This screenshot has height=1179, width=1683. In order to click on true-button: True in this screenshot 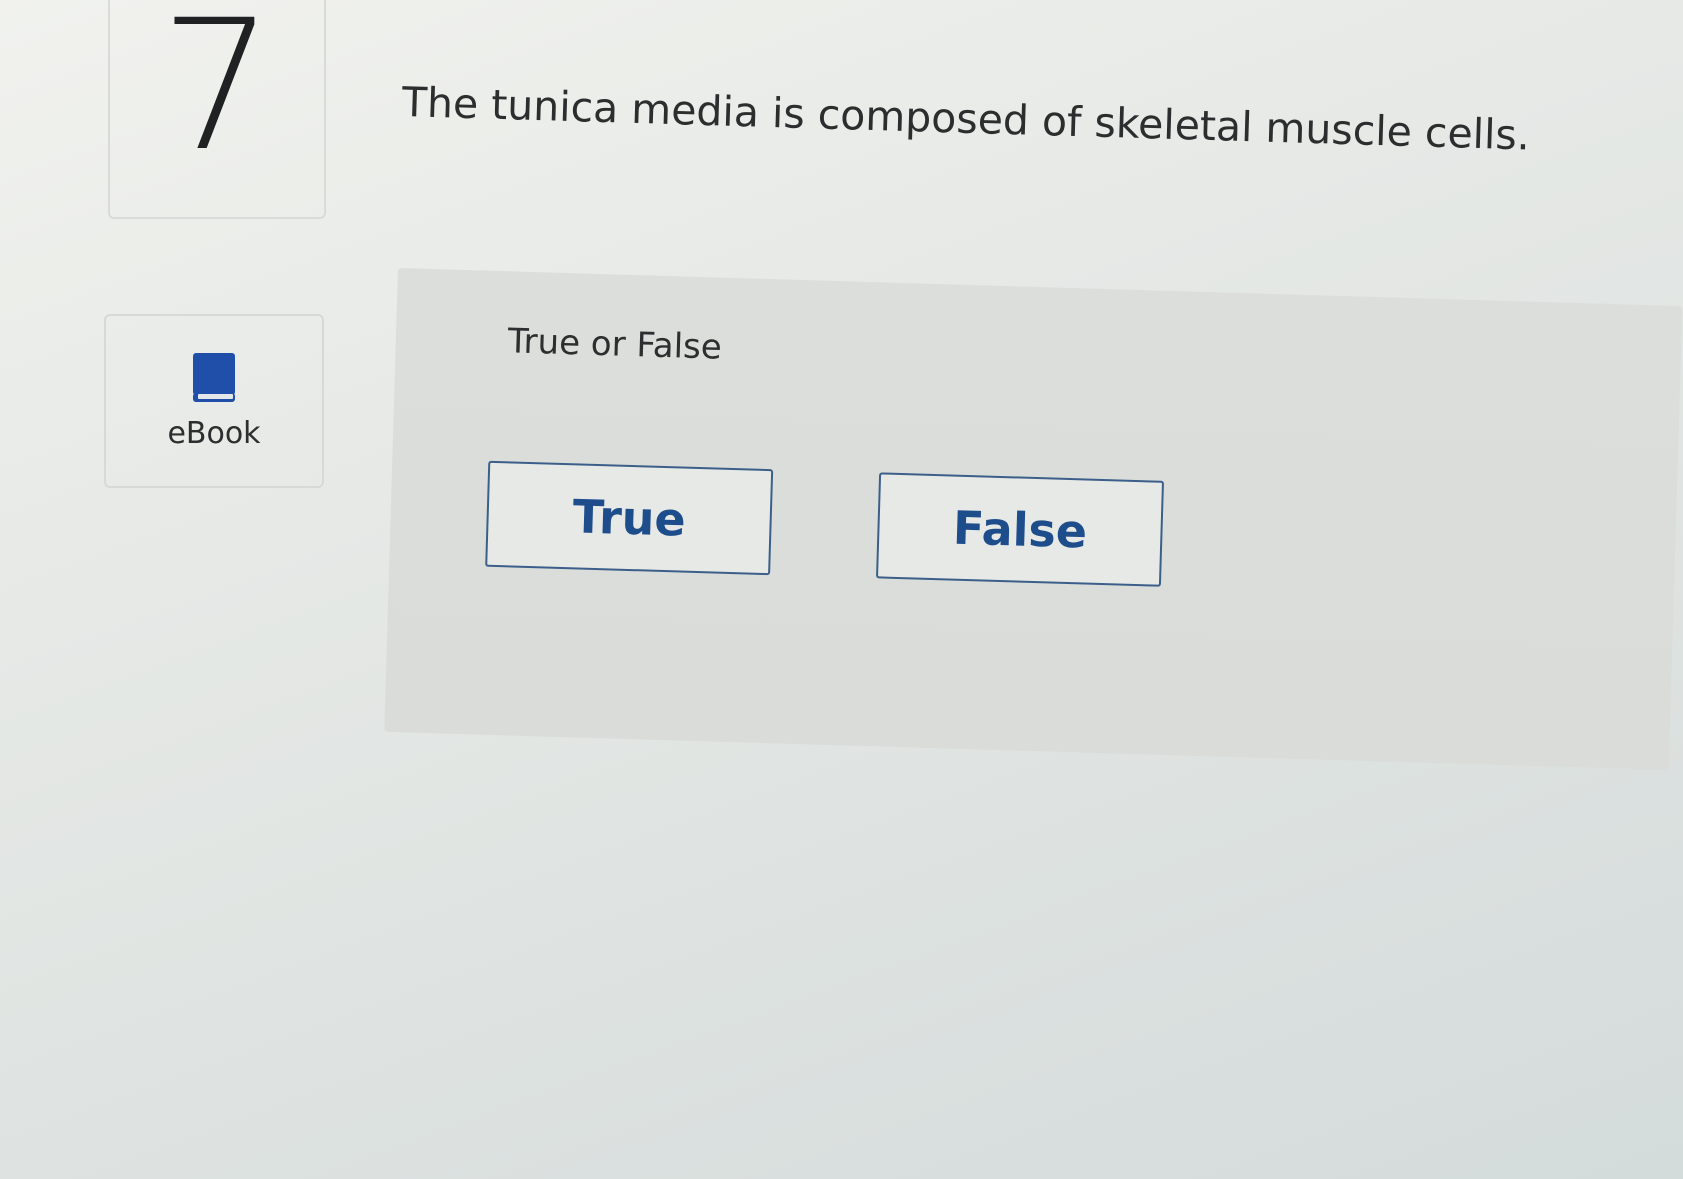, I will do `click(629, 518)`.